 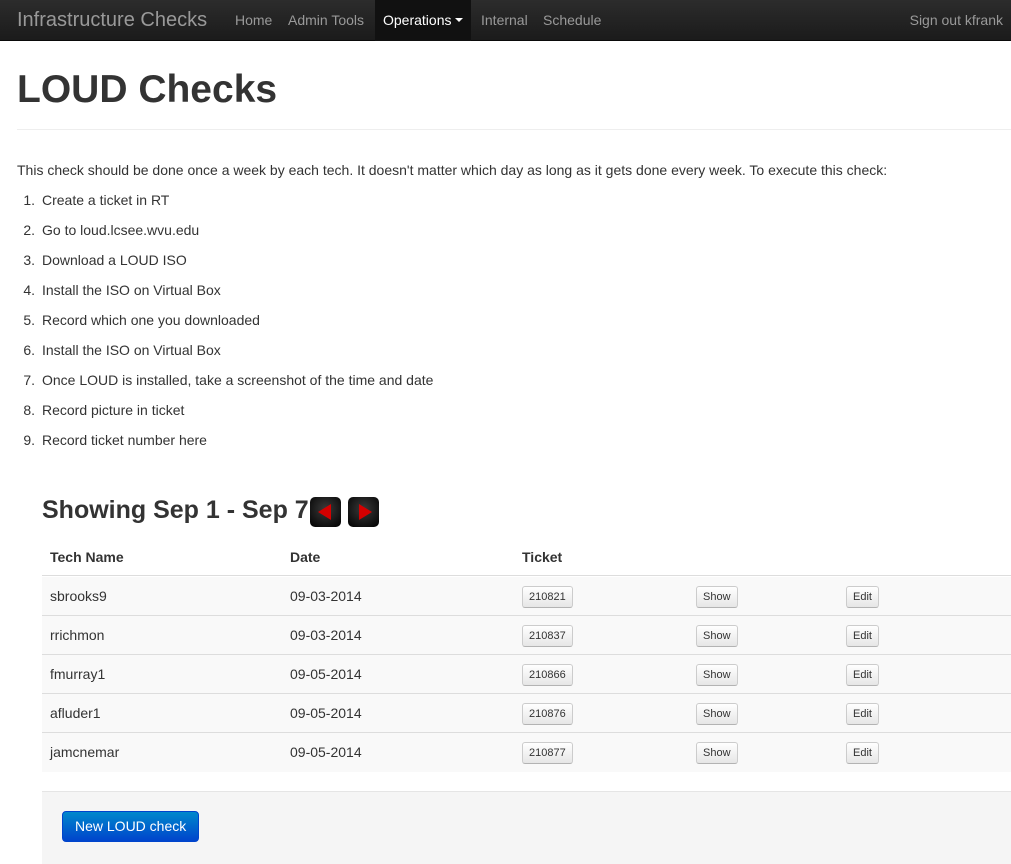 What do you see at coordinates (225, 295) in the screenshot?
I see `step-item: 4. Install the ISO on Virtual Box` at bounding box center [225, 295].